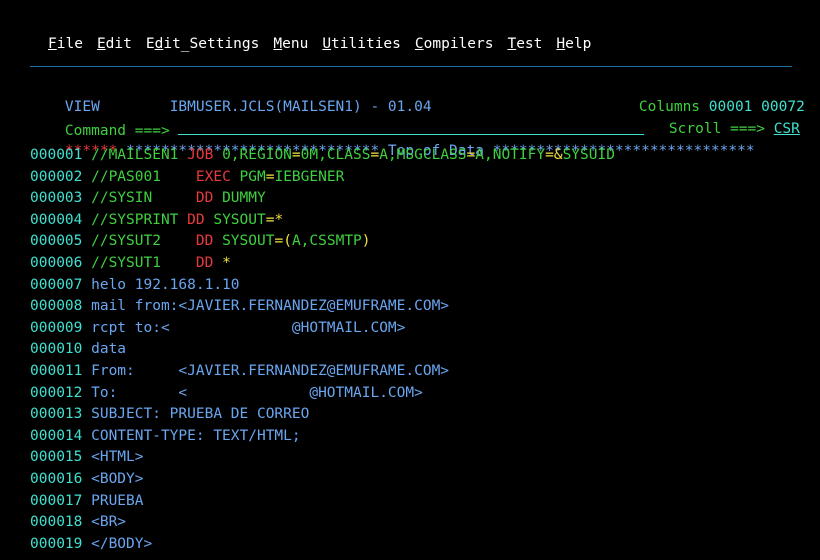 This screenshot has height=560, width=820. Describe the element at coordinates (139, 155) in the screenshot. I see `line-text: //MAILSEN1` at that location.